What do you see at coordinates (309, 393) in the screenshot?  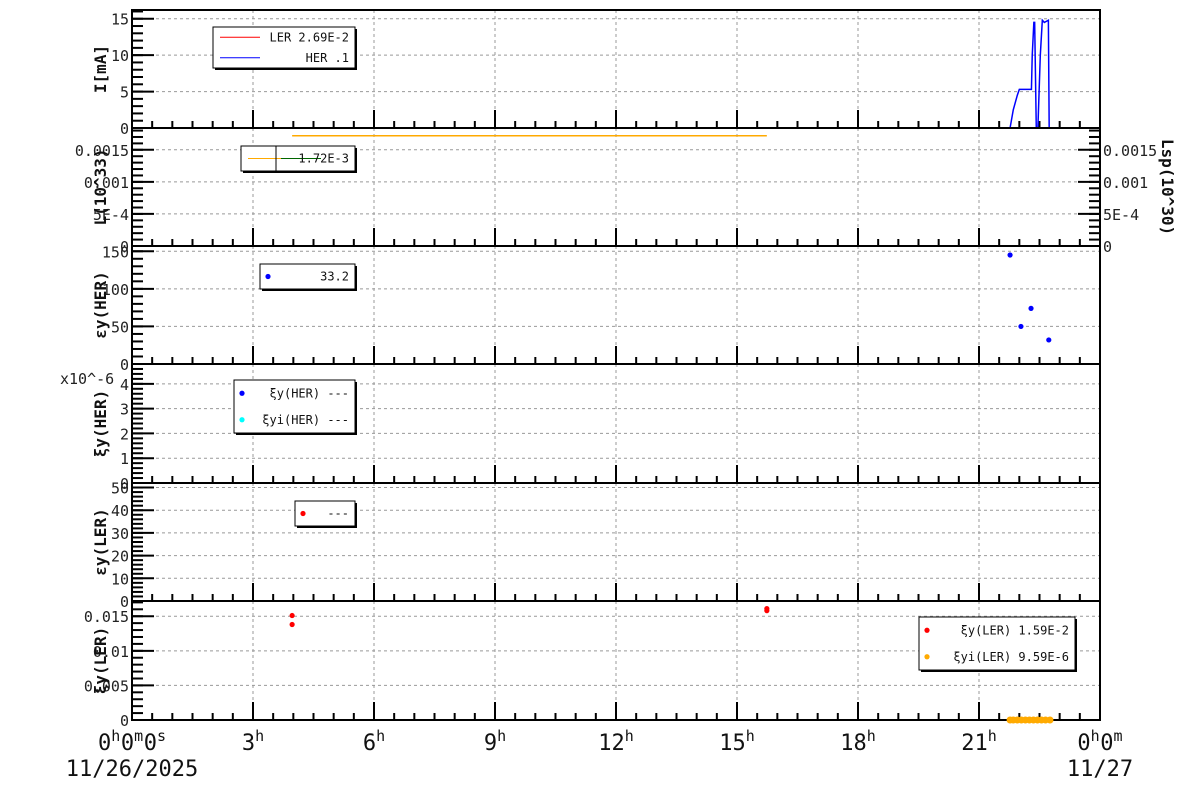 I see `legend-label: ξy(HER) ---` at bounding box center [309, 393].